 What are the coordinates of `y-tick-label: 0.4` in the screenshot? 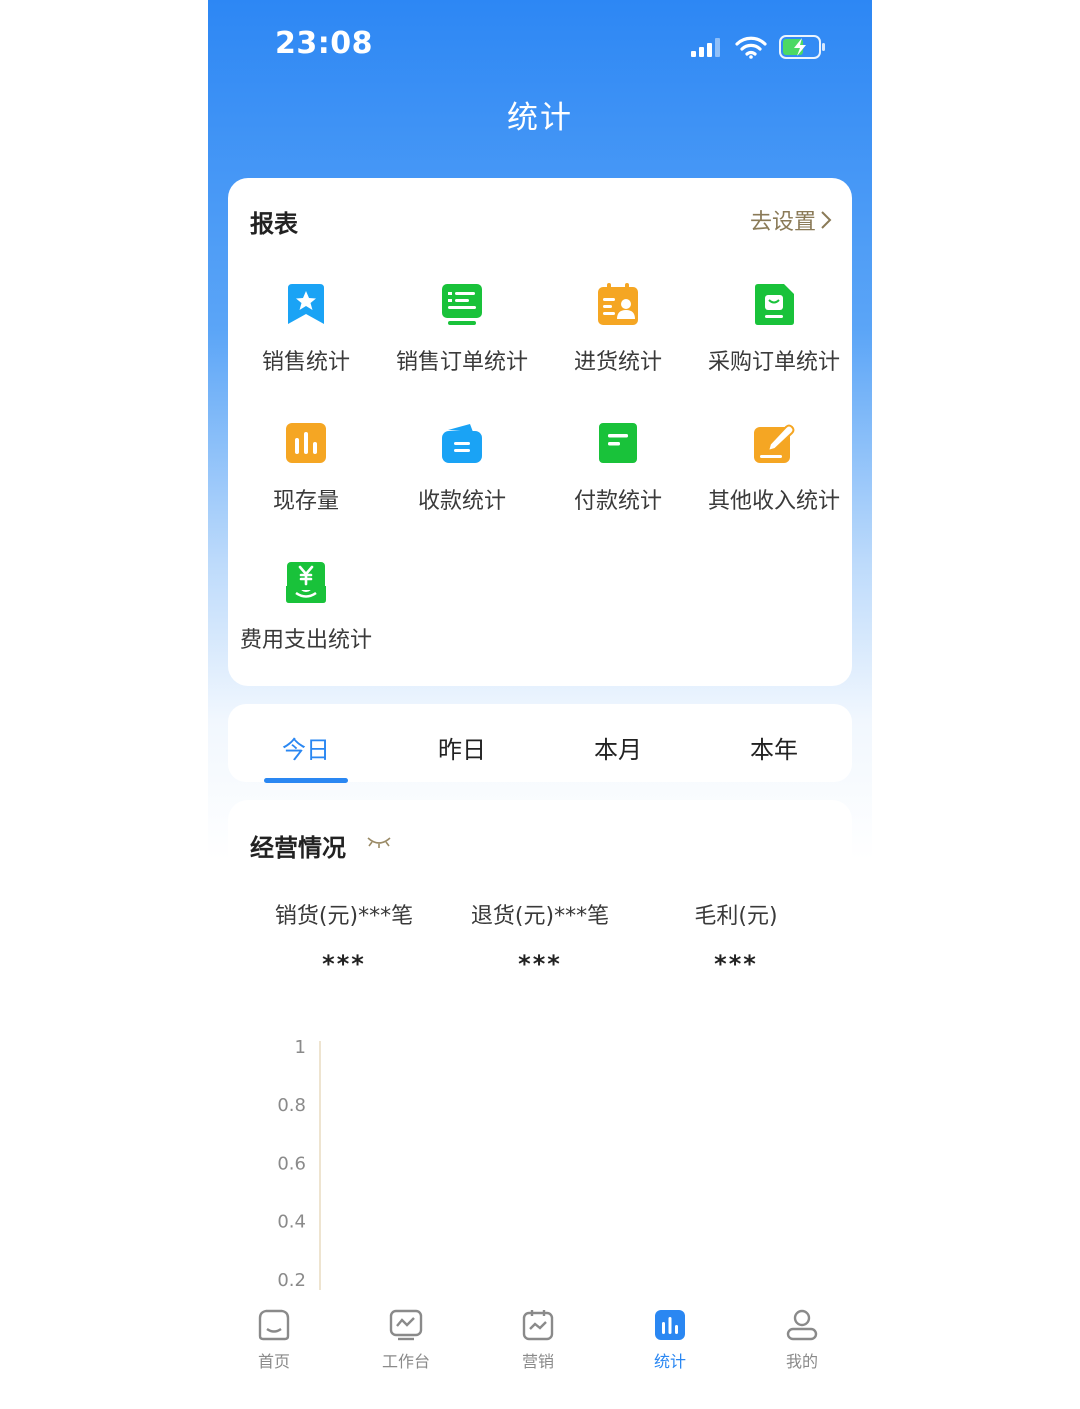 It's located at (291, 1222).